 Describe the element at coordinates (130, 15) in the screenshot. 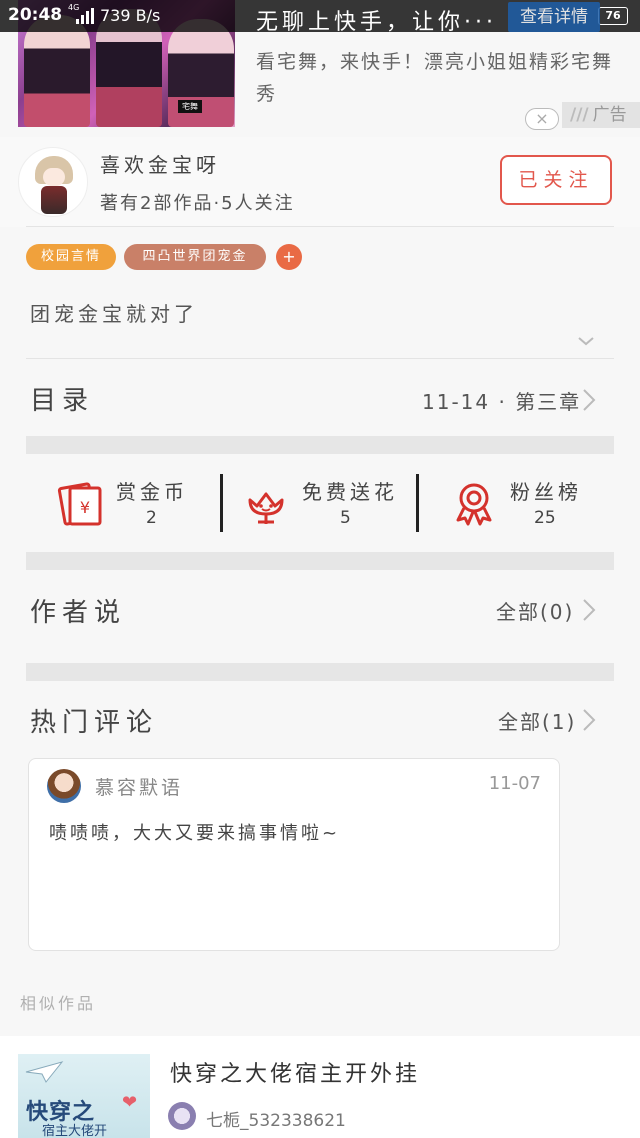

I see `network-speed: 739 B/s` at that location.